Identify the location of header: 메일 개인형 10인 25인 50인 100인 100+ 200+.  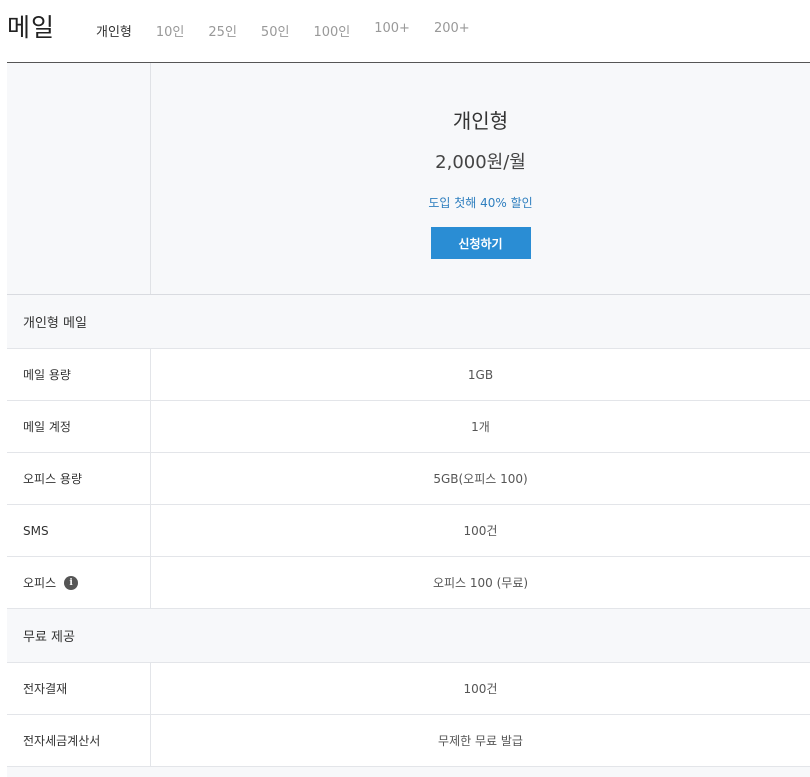
(405, 31).